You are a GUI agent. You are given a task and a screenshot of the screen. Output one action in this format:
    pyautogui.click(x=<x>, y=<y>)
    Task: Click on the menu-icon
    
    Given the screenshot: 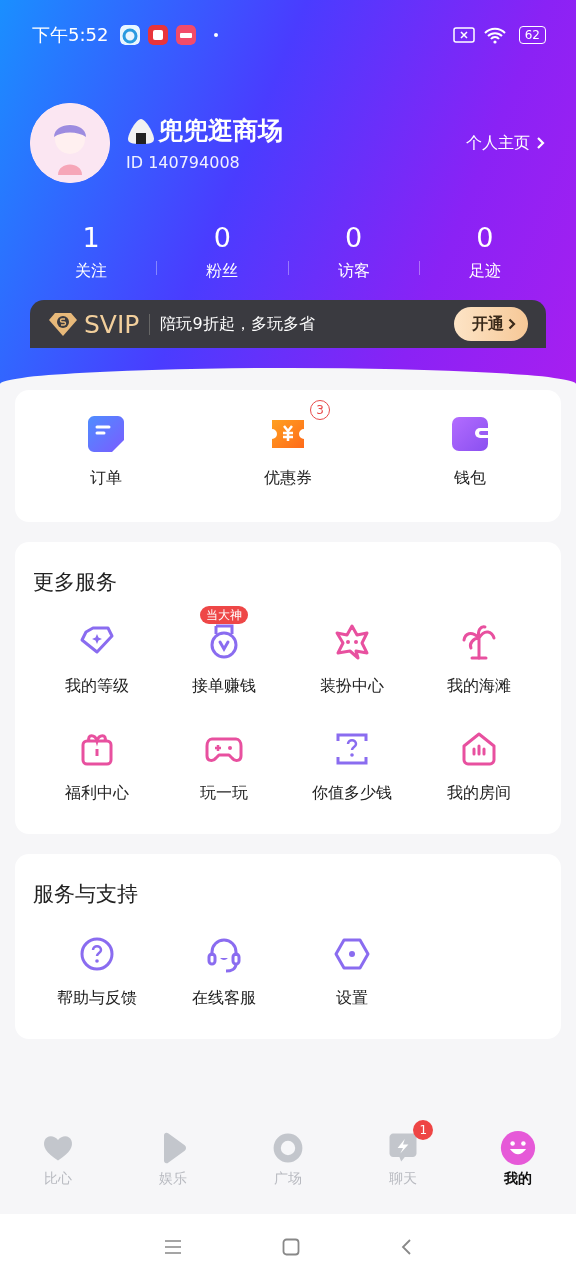 What is the action you would take?
    pyautogui.click(x=173, y=1247)
    